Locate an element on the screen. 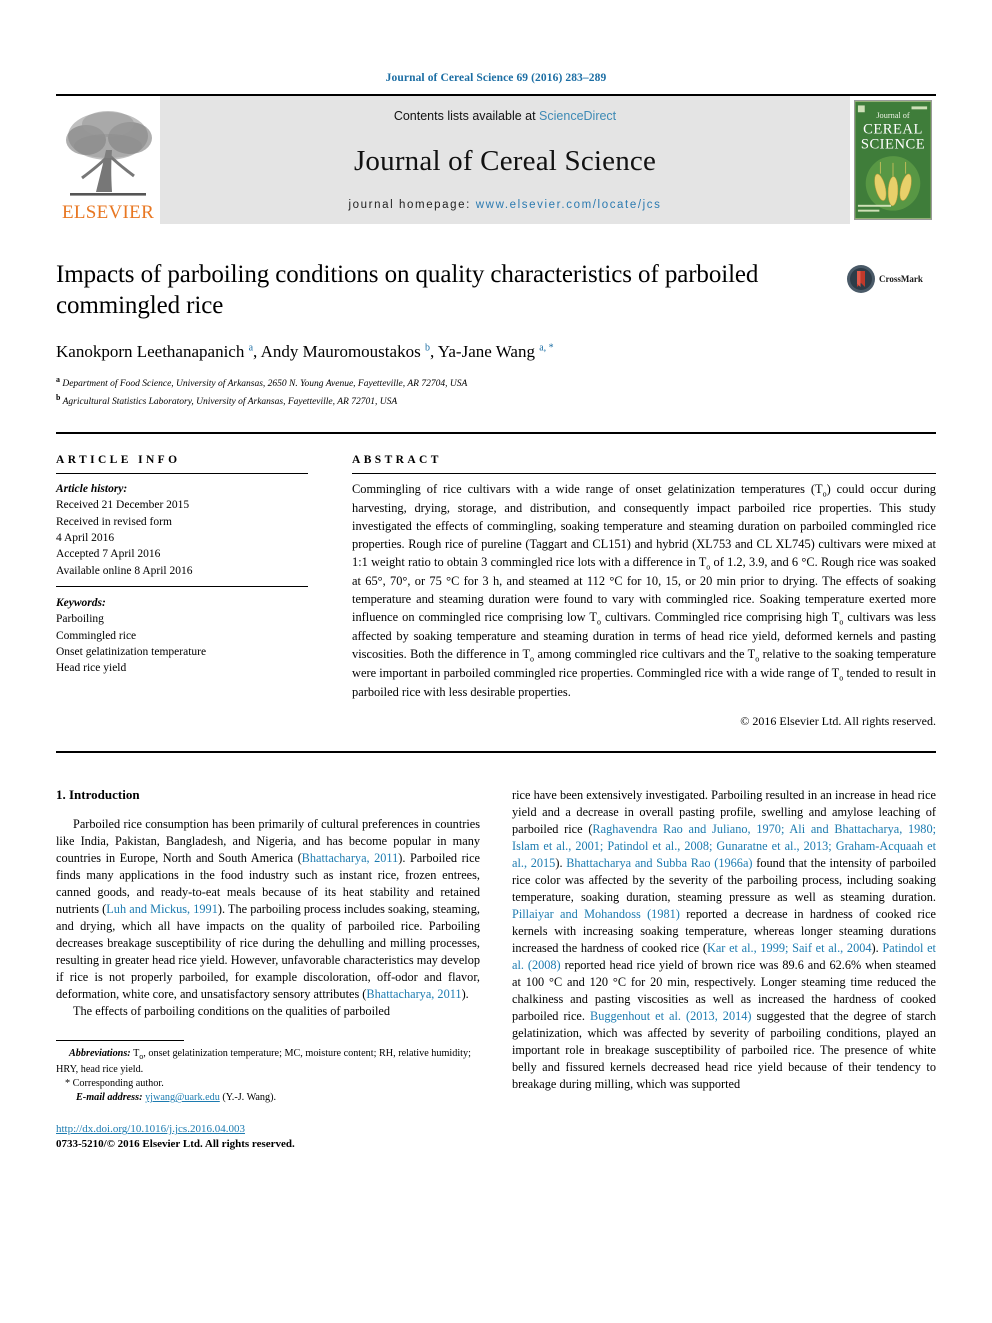 The image size is (992, 1323). email-link: yjwang@uark.edu is located at coordinates (182, 1097).